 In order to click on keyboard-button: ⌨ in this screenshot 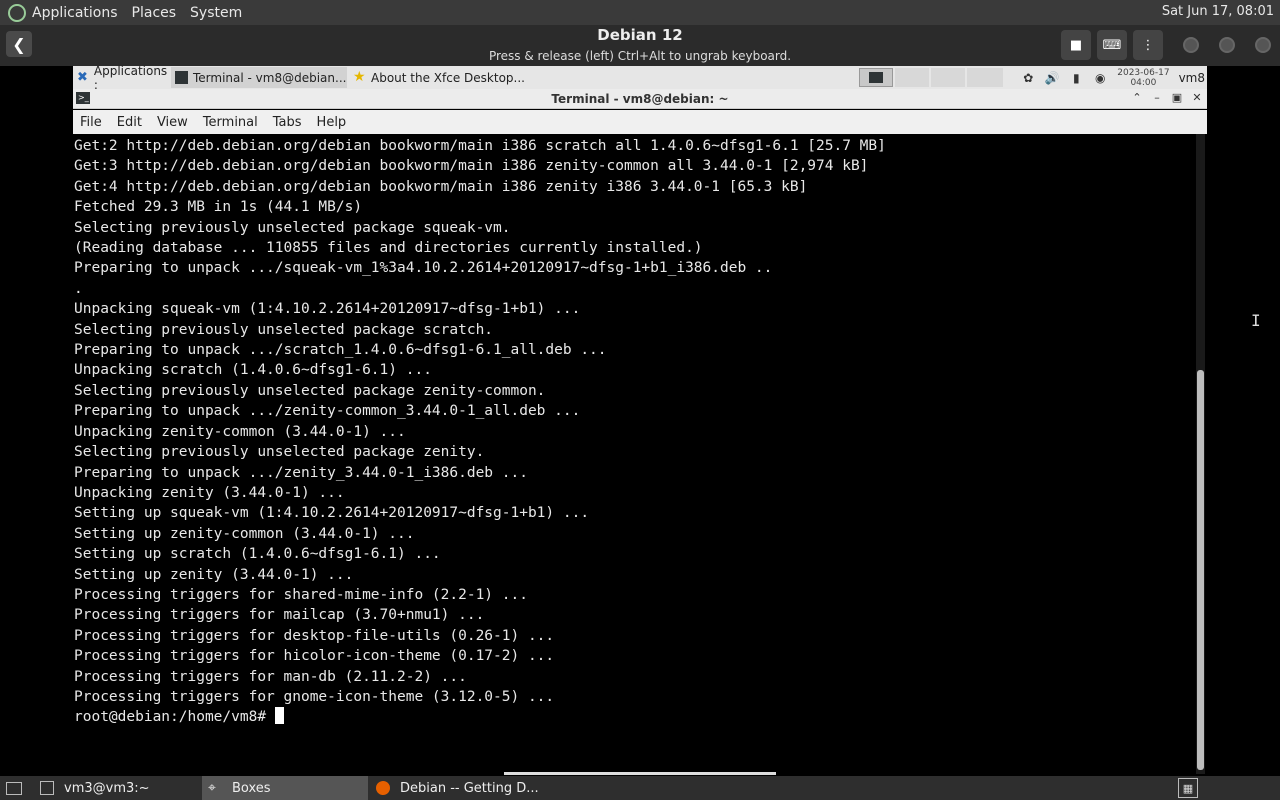, I will do `click(1112, 45)`.